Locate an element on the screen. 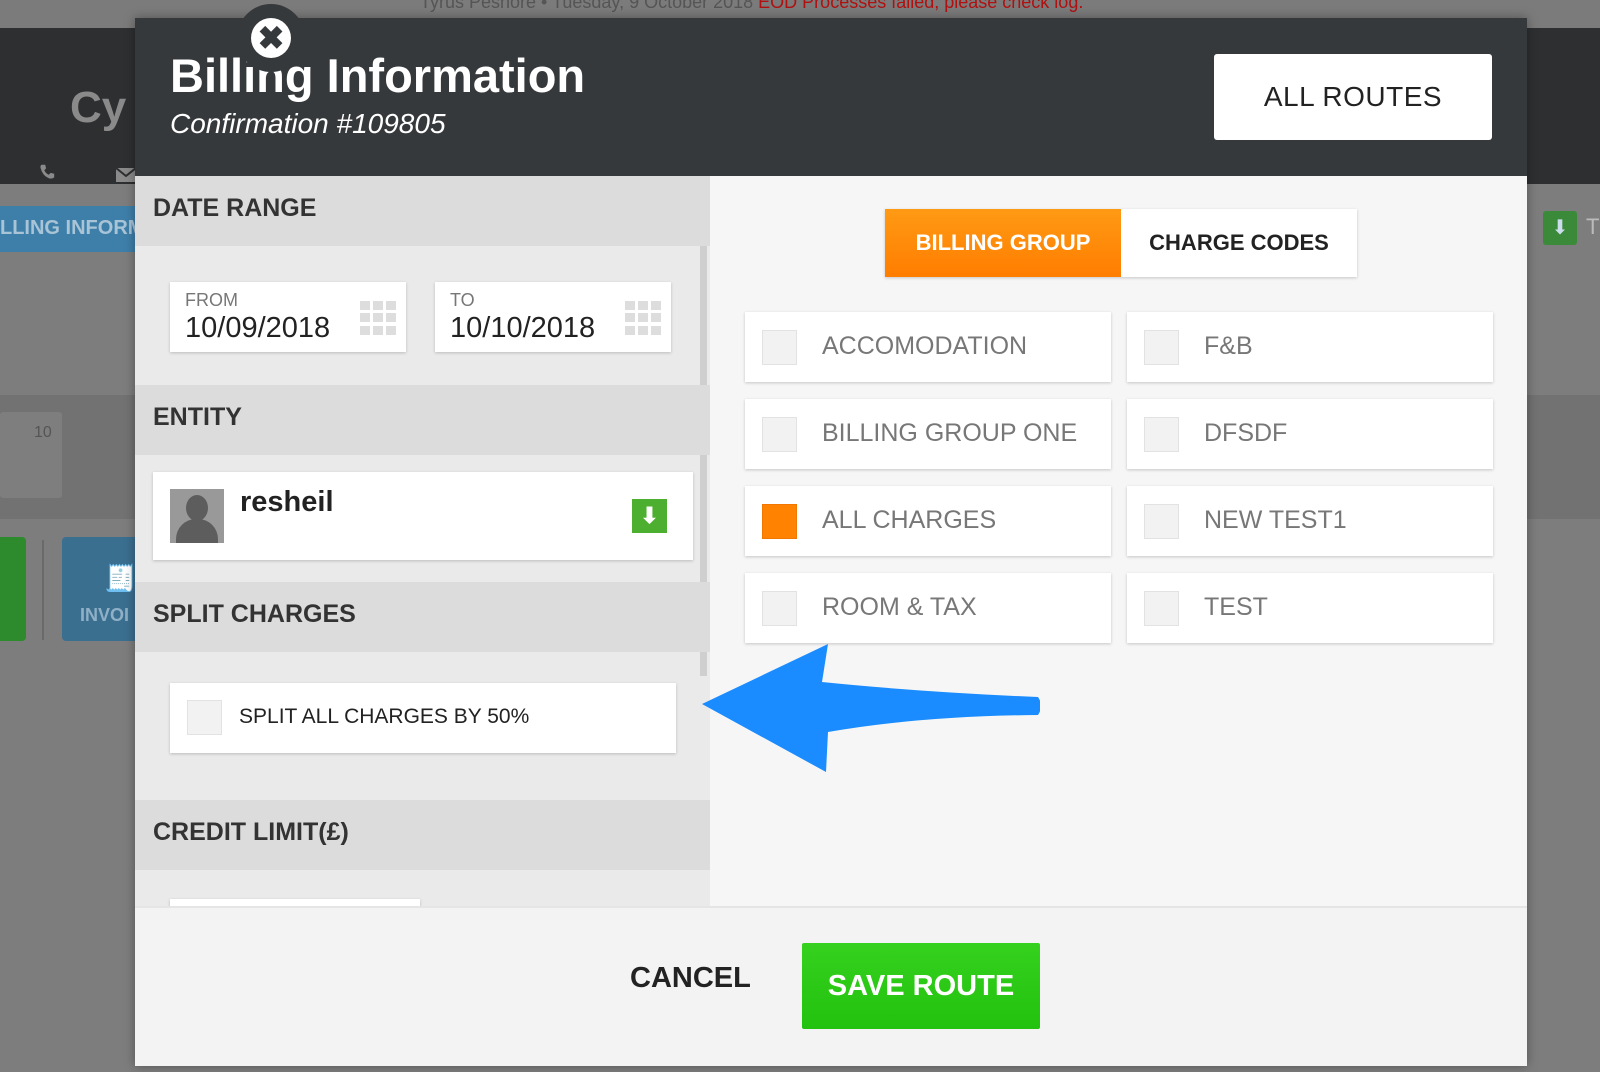 The image size is (1600, 1072). split-charges-option: SPLIT ALL CHARGES BY 50% is located at coordinates (423, 718).